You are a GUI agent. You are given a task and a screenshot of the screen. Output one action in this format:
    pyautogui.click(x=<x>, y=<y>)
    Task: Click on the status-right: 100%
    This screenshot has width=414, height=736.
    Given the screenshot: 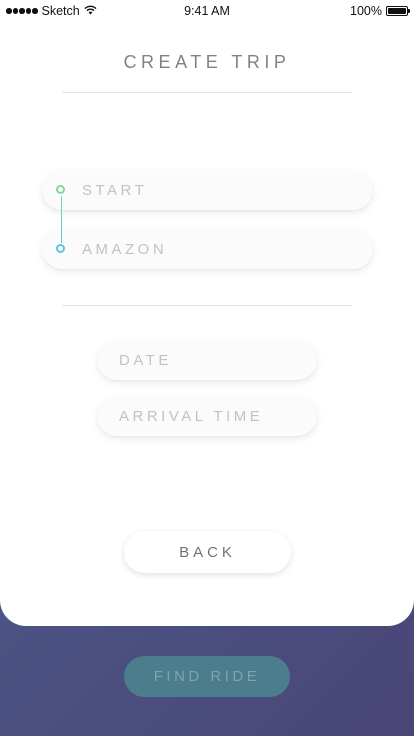 What is the action you would take?
    pyautogui.click(x=380, y=11)
    